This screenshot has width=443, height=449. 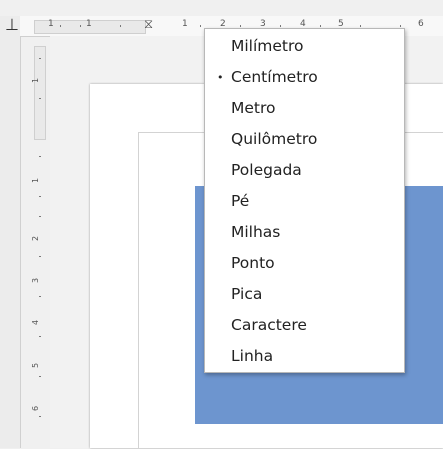 I want to click on menu-item-quilometro: Quilômetro, so click(x=304, y=139).